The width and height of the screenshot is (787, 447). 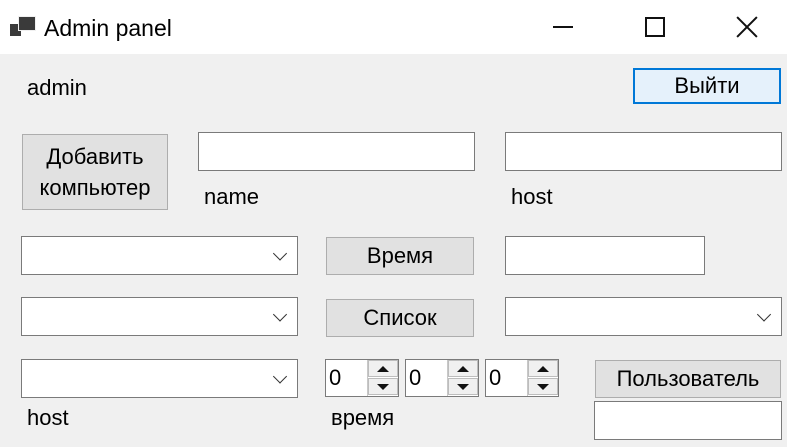 I want to click on add-computer-button: Добавить компьютер, so click(x=95, y=172).